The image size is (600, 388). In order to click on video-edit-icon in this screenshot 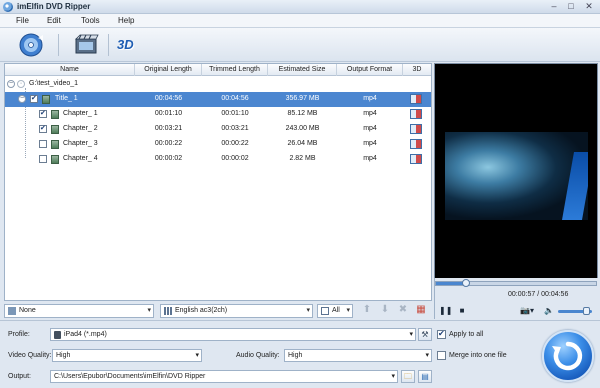, I will do `click(87, 44)`.